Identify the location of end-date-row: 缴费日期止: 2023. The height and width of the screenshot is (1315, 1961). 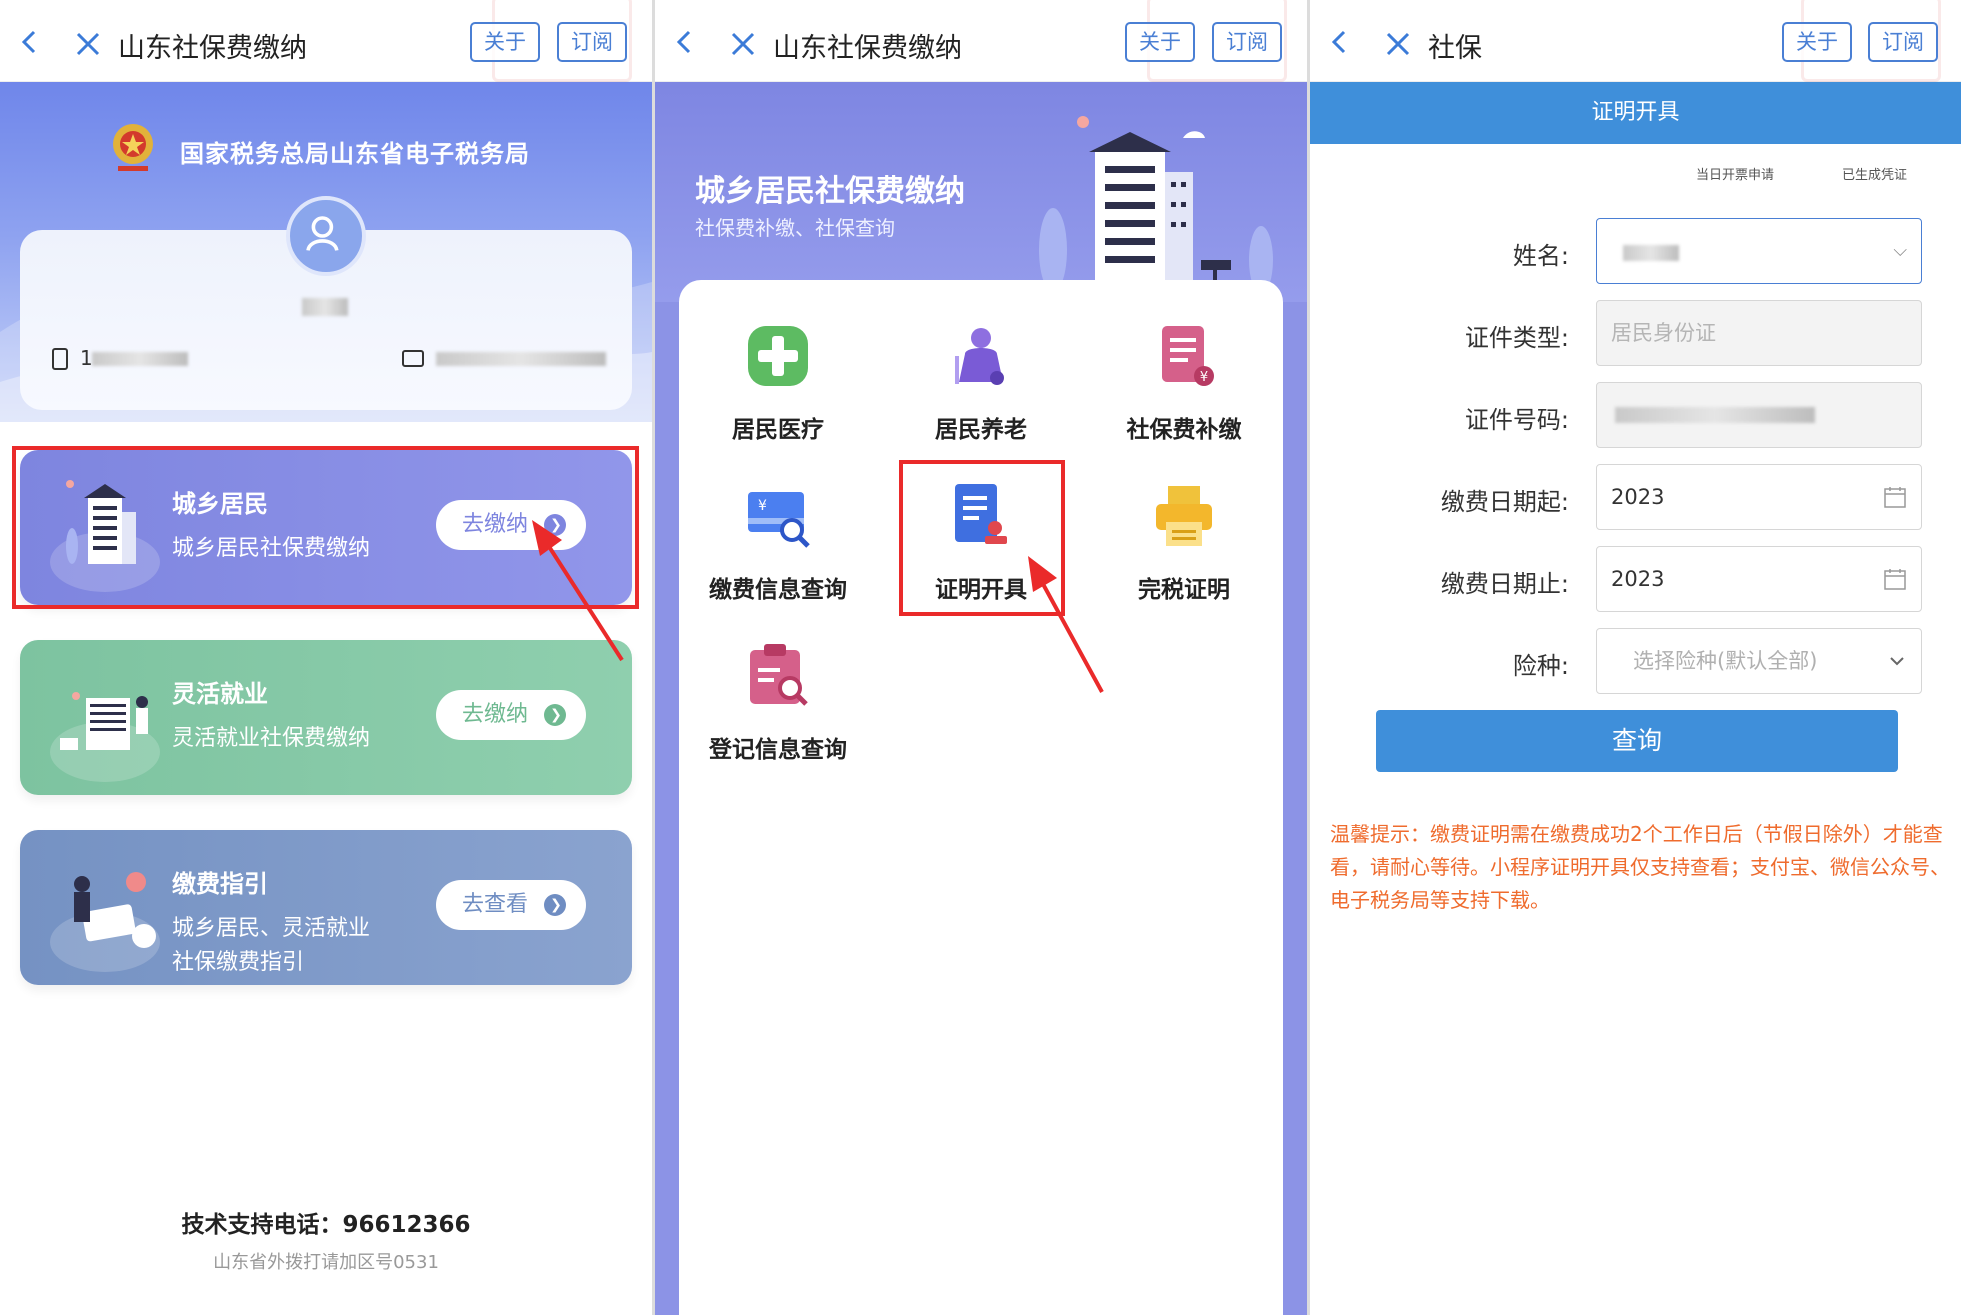
(1635, 581).